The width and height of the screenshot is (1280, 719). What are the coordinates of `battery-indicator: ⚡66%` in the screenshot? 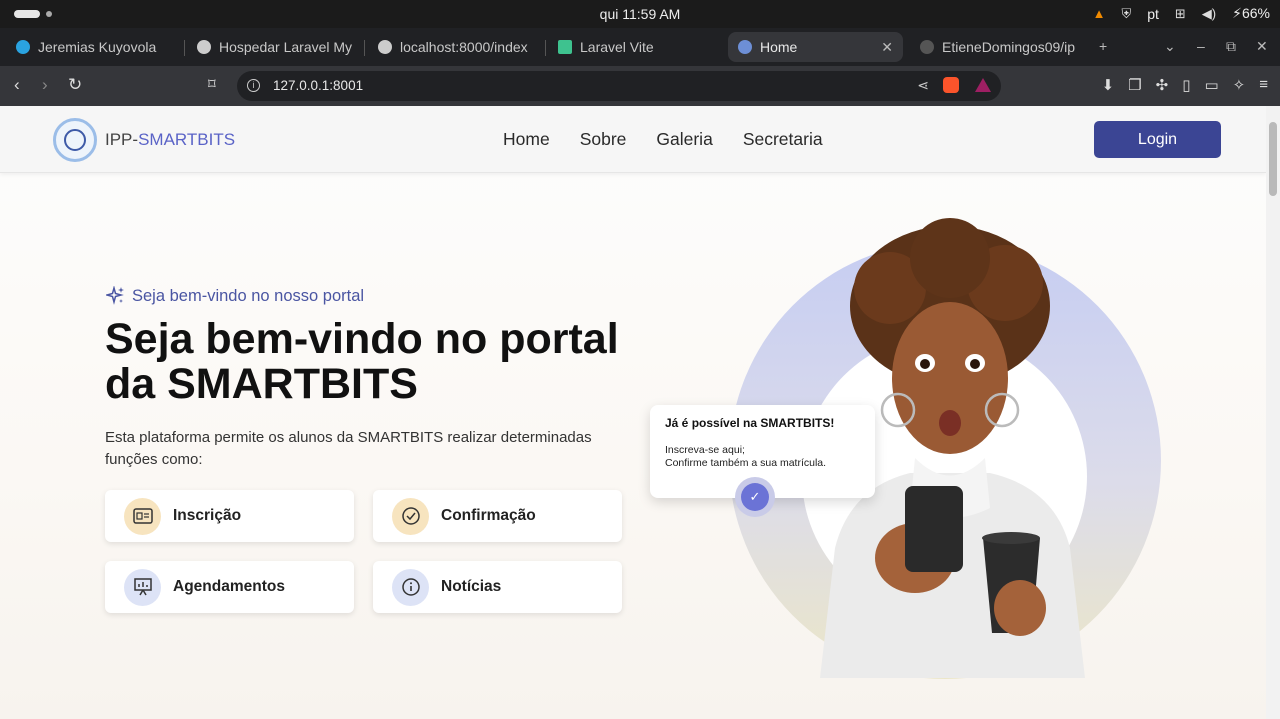 It's located at (1251, 13).